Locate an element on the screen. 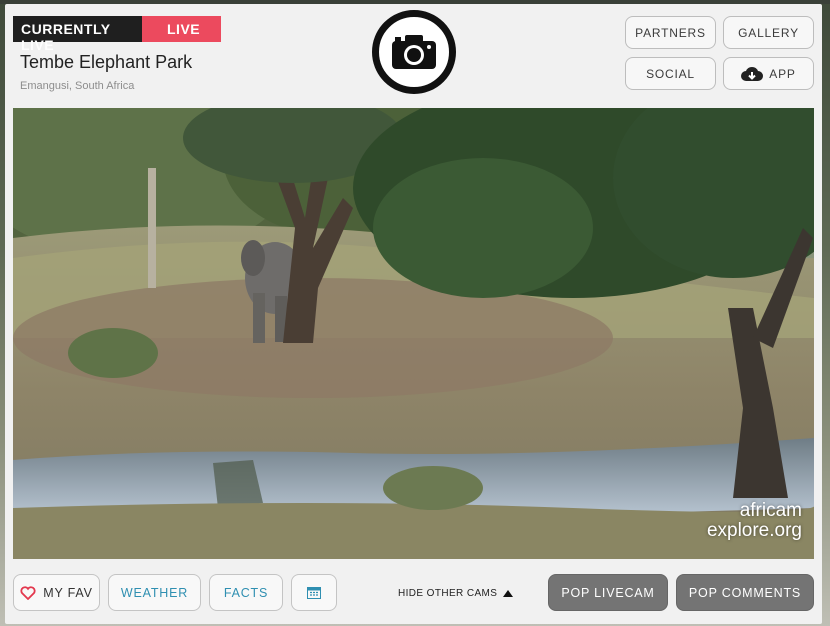  pop-livecam-button: POP LIVECAM is located at coordinates (608, 592).